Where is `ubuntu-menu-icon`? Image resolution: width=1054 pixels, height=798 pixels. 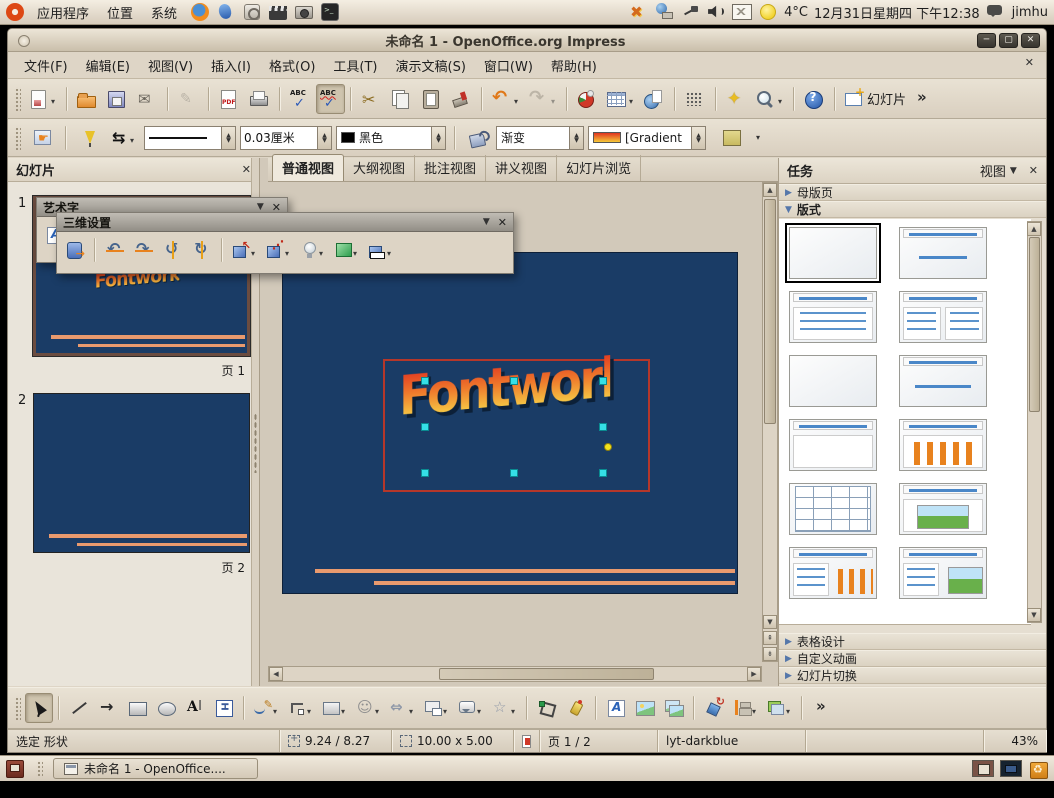
ubuntu-menu-icon is located at coordinates (15, 12).